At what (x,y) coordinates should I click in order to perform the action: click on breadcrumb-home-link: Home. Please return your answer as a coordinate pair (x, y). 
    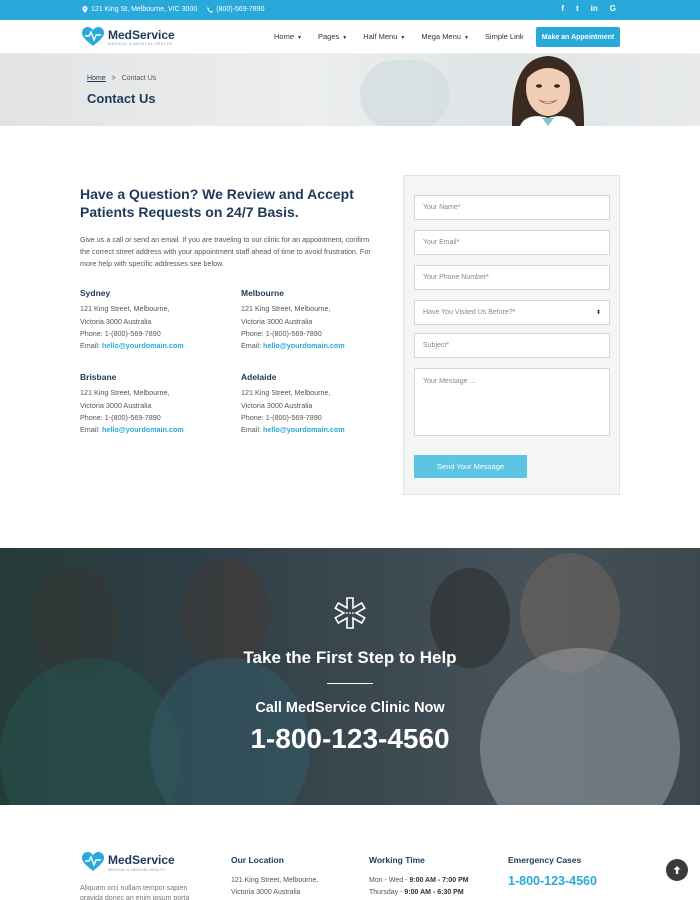
    Looking at the image, I should click on (96, 78).